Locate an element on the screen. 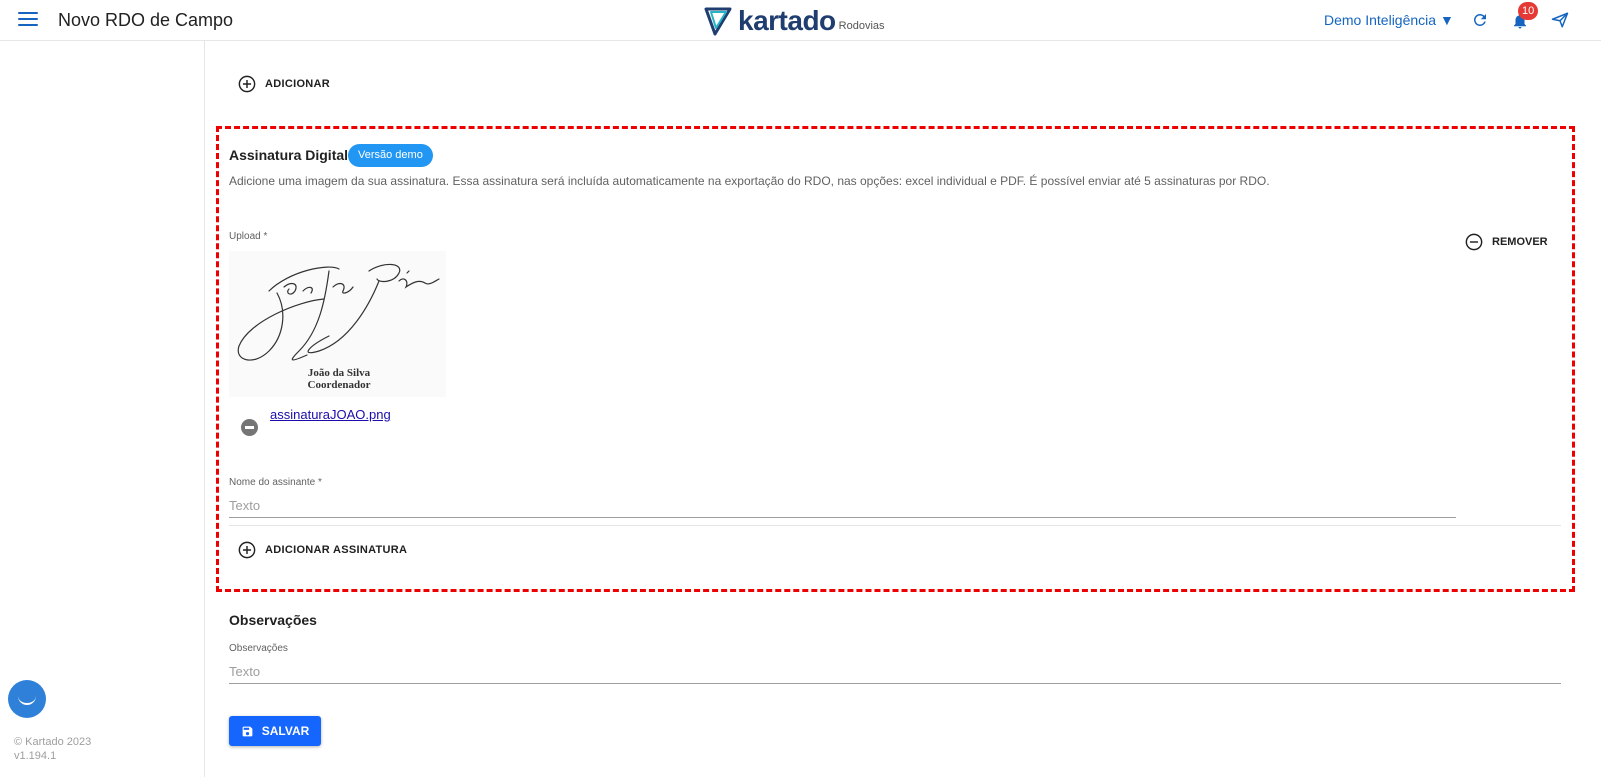 The height and width of the screenshot is (777, 1601). signature-section-title: Assinatura Digital is located at coordinates (289, 155).